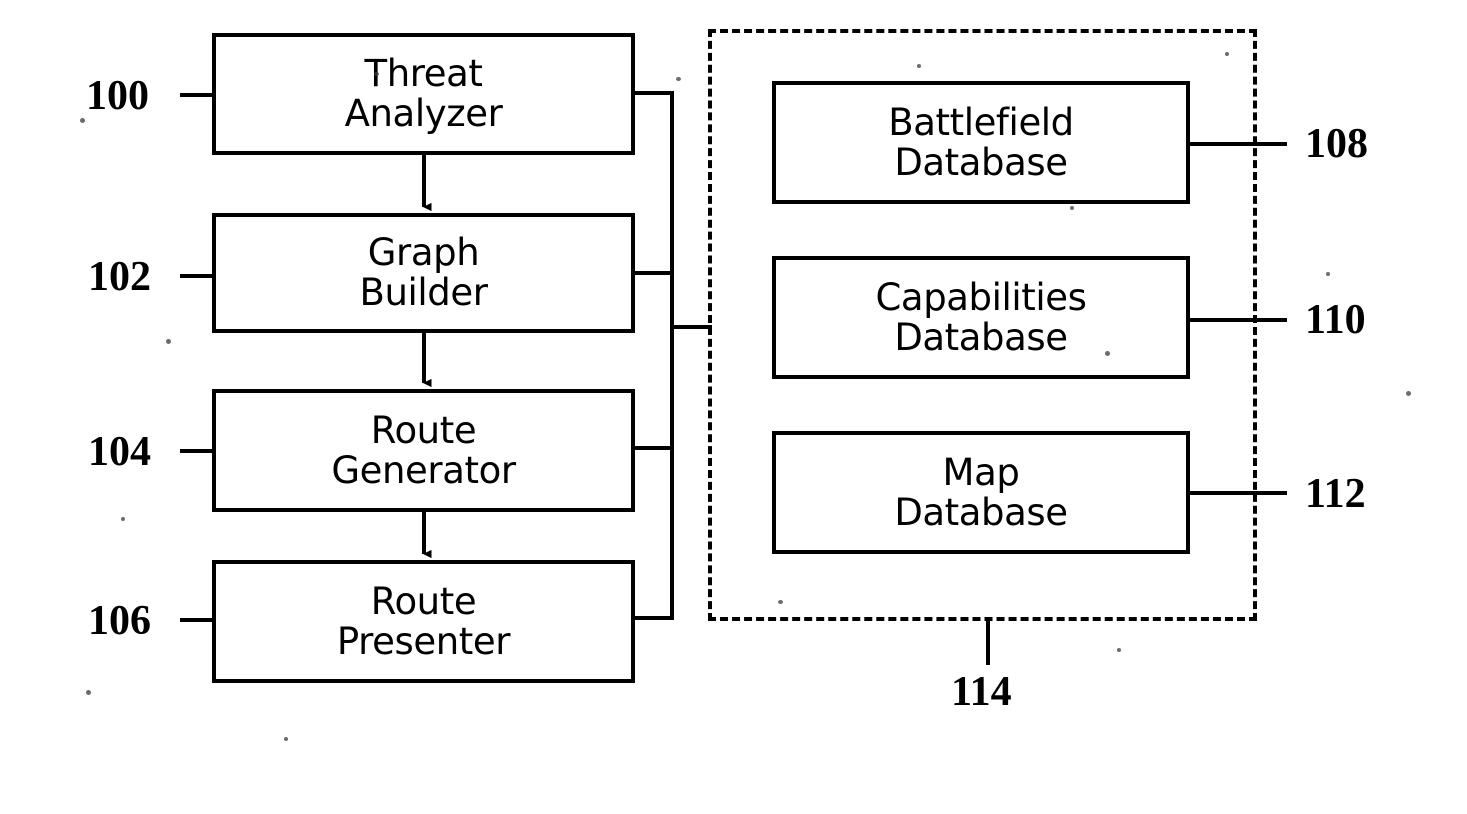 The width and height of the screenshot is (1467, 814). Describe the element at coordinates (117, 96) in the screenshot. I see `ref-numeral-100: 100` at that location.